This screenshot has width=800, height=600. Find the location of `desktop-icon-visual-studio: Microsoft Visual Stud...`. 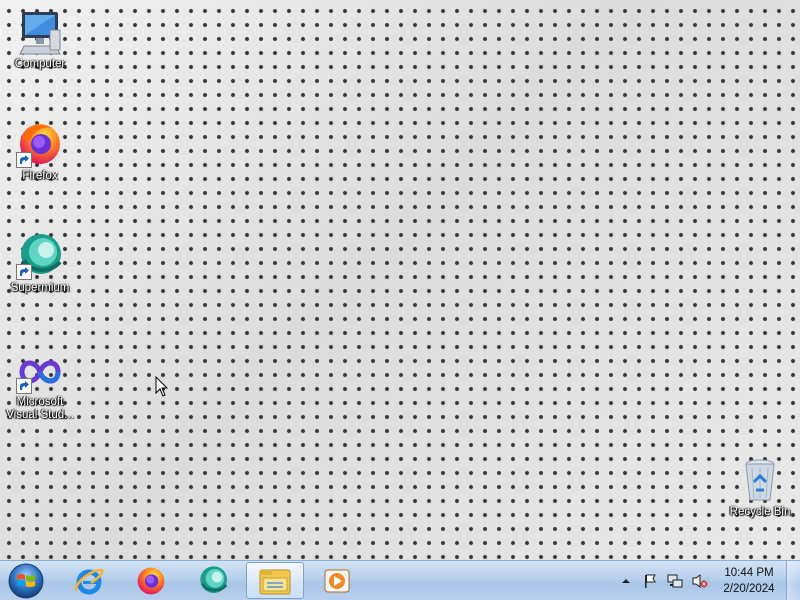

desktop-icon-visual-studio: Microsoft Visual Stud... is located at coordinates (40, 386).